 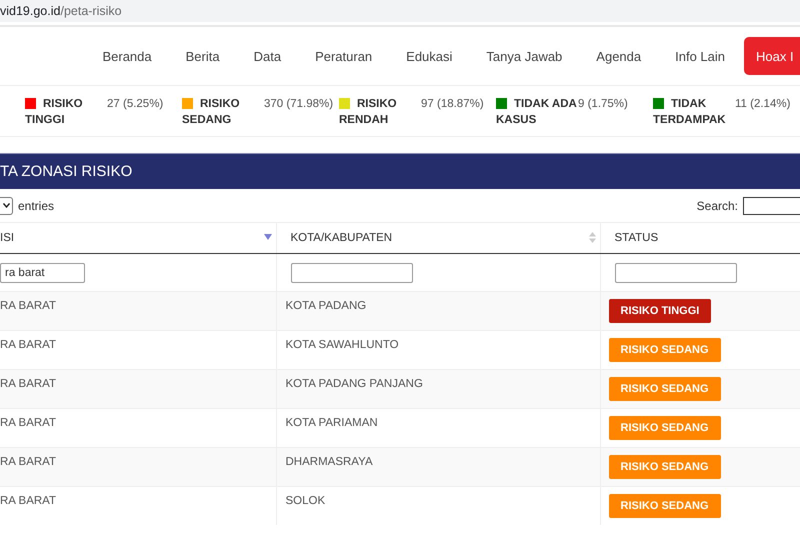 I want to click on sort-descending-icon, so click(x=268, y=237).